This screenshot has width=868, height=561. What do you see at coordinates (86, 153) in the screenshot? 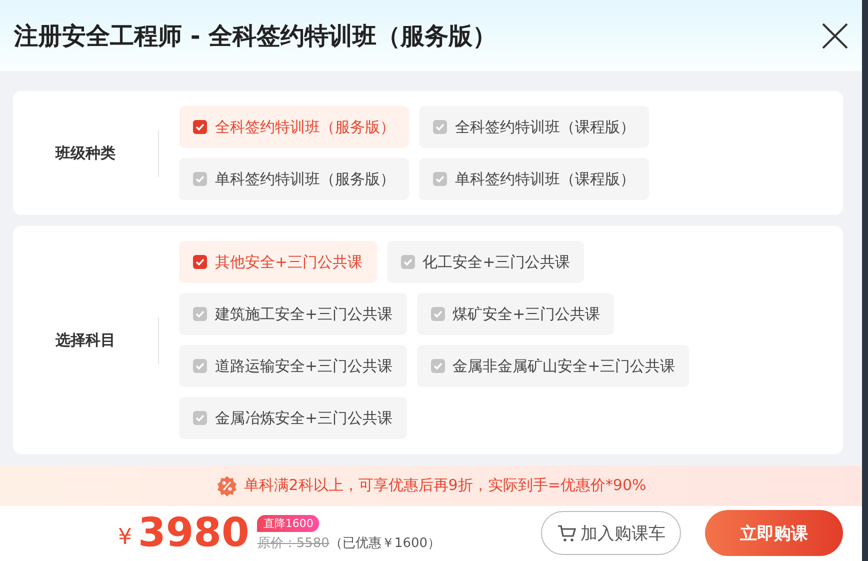
I see `section-label: 班级种类` at bounding box center [86, 153].